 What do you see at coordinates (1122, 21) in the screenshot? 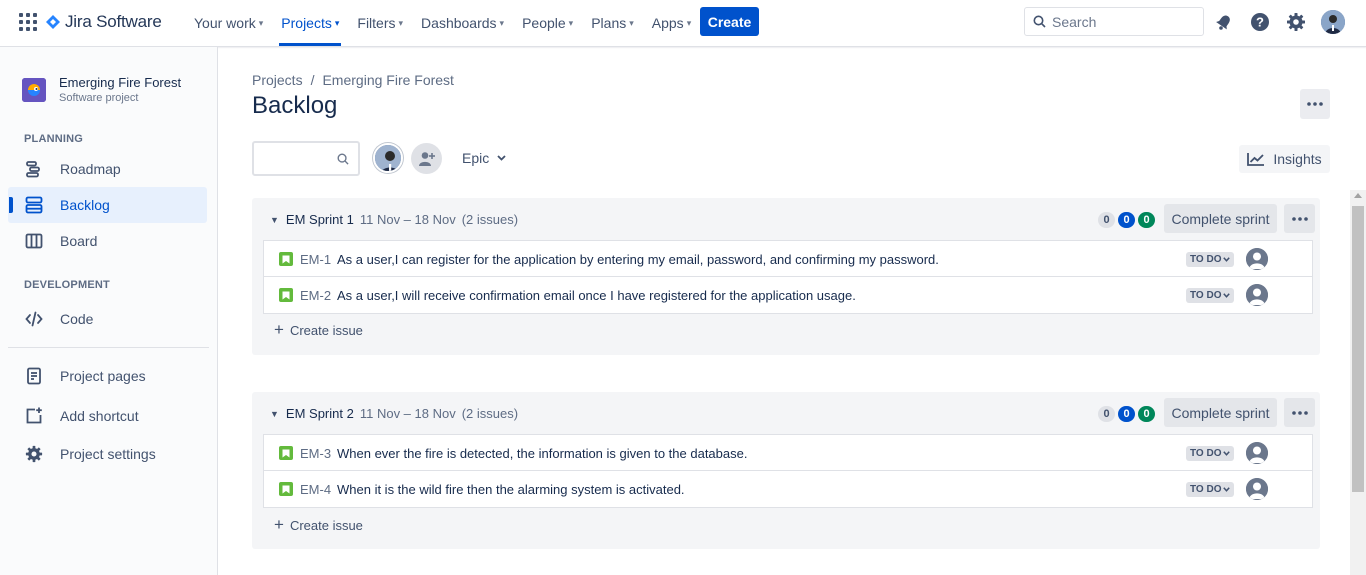
I see `search-input` at bounding box center [1122, 21].